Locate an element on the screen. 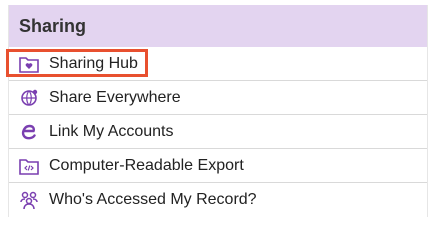 This screenshot has height=240, width=439. folder-code-icon is located at coordinates (29, 166).